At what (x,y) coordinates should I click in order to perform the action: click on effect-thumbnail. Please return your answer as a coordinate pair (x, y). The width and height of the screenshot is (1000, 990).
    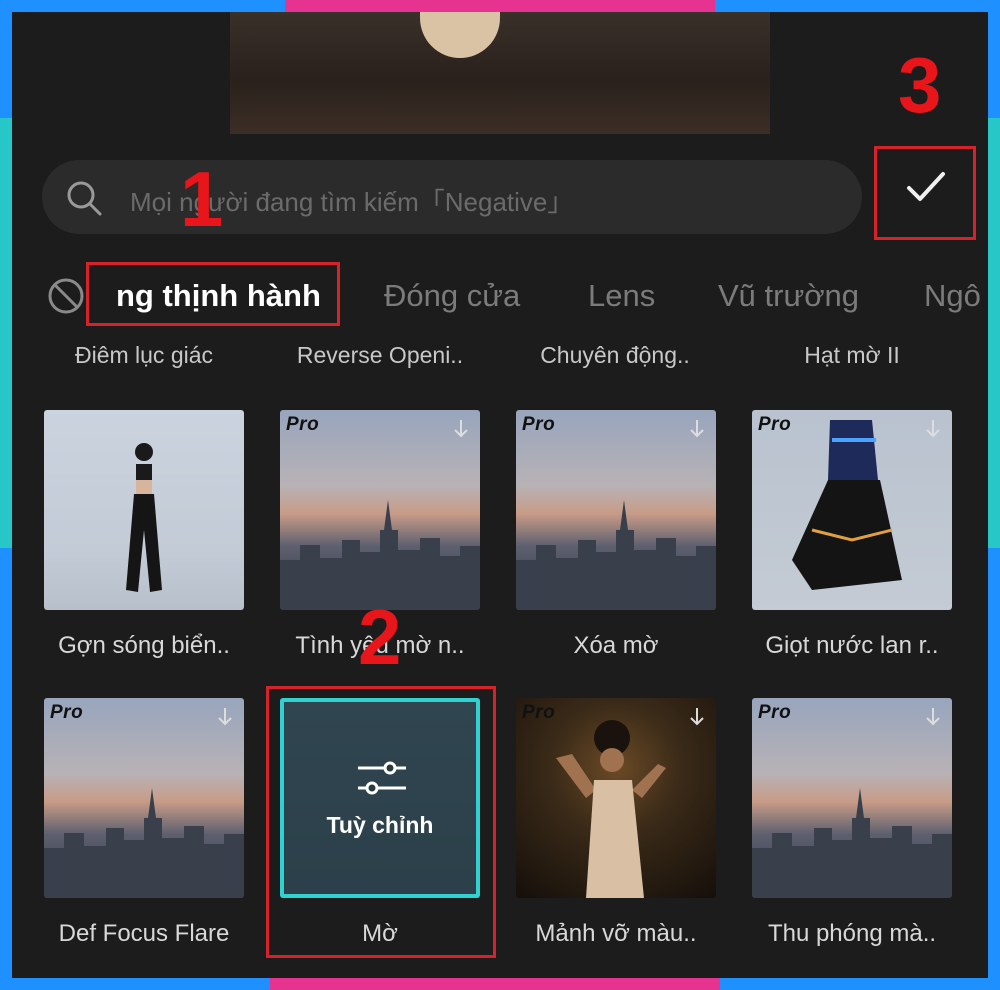
    Looking at the image, I should click on (144, 510).